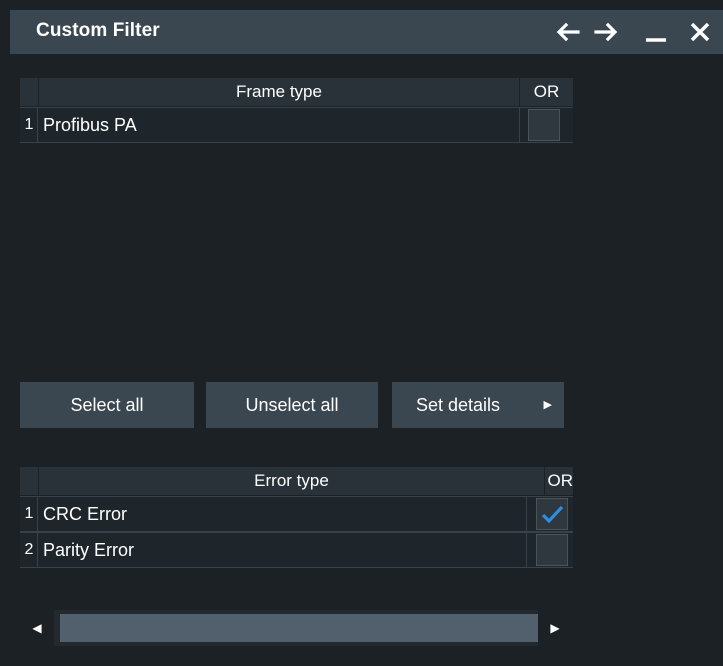 The height and width of the screenshot is (666, 723). Describe the element at coordinates (559, 481) in the screenshot. I see `error-or-header: OR` at that location.